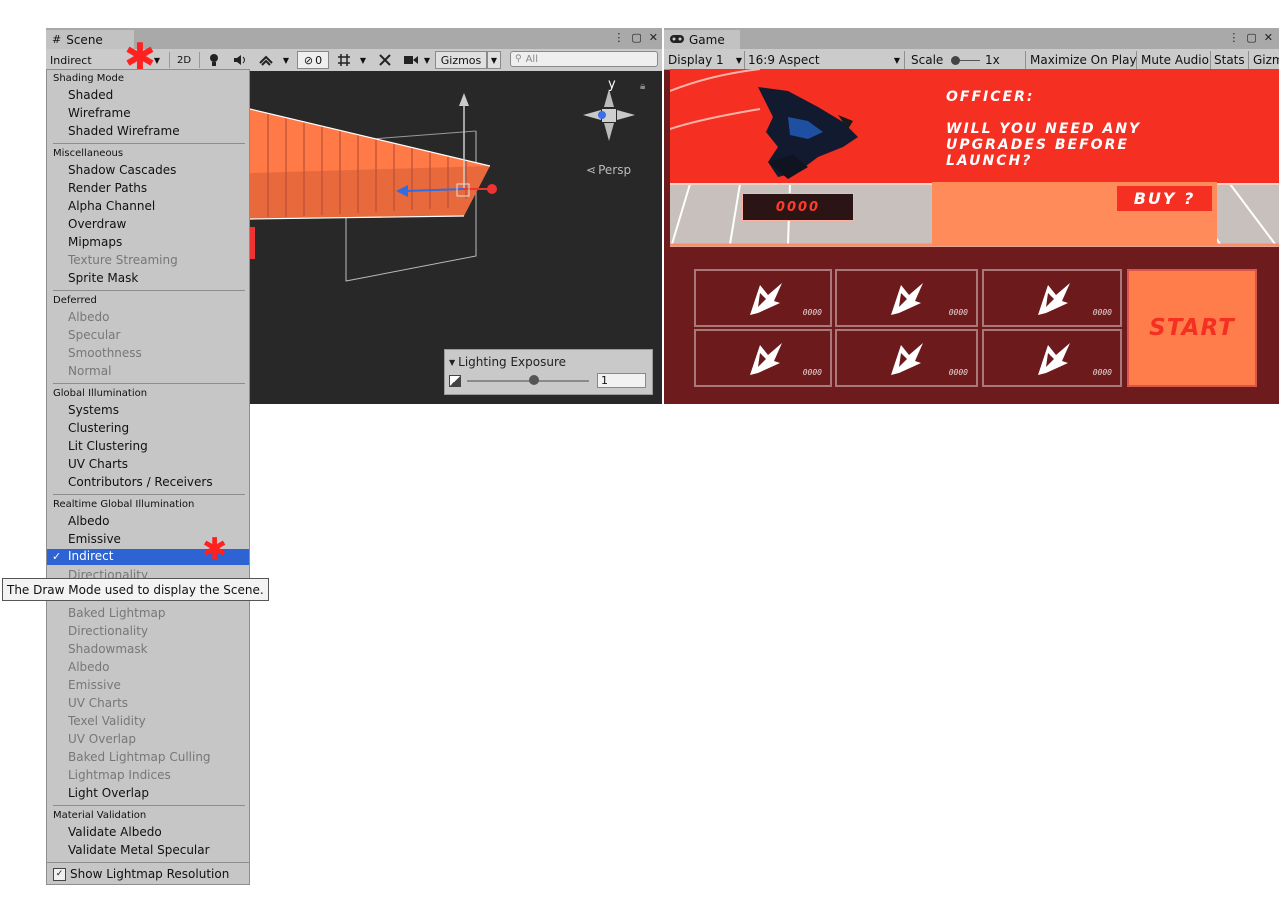 This screenshot has width=1279, height=918. I want to click on menu-item-contributors-receivers: Contributors / Receivers, so click(148, 483).